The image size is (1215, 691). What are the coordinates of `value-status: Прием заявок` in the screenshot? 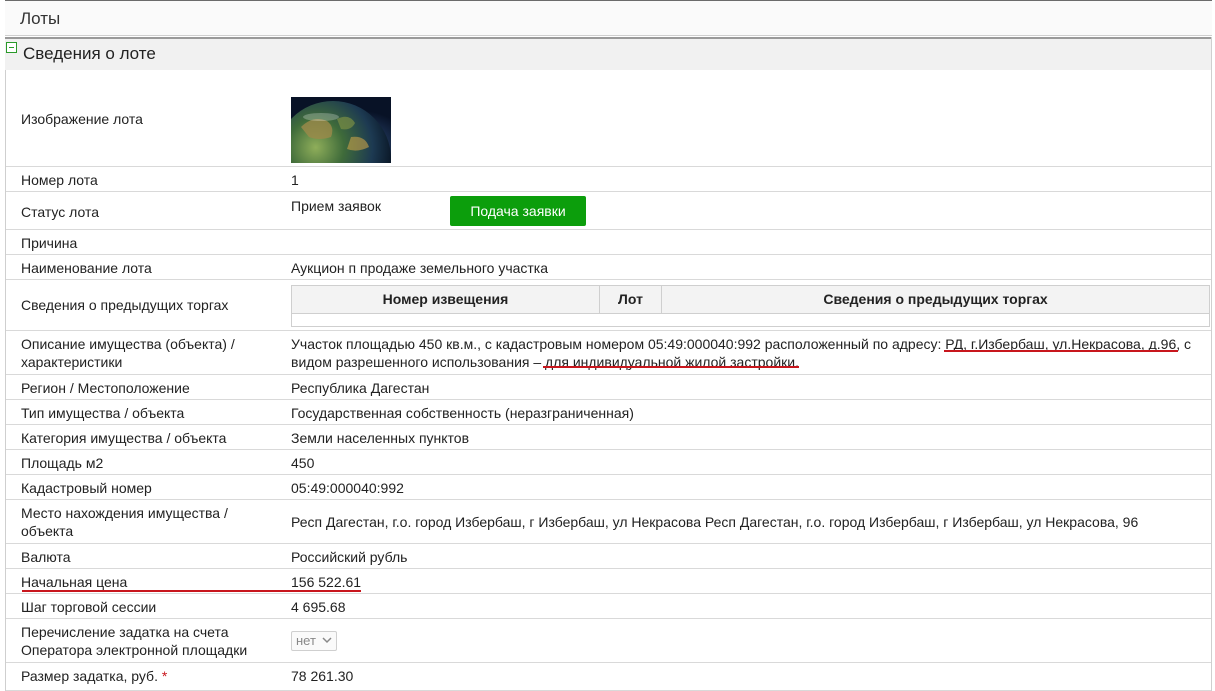 It's located at (336, 206).